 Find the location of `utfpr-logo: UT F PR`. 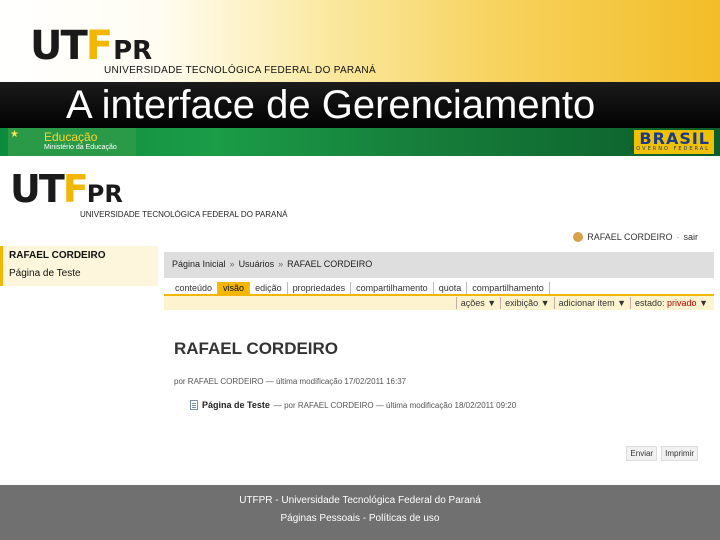

utfpr-logo: UT F PR is located at coordinates (91, 46).